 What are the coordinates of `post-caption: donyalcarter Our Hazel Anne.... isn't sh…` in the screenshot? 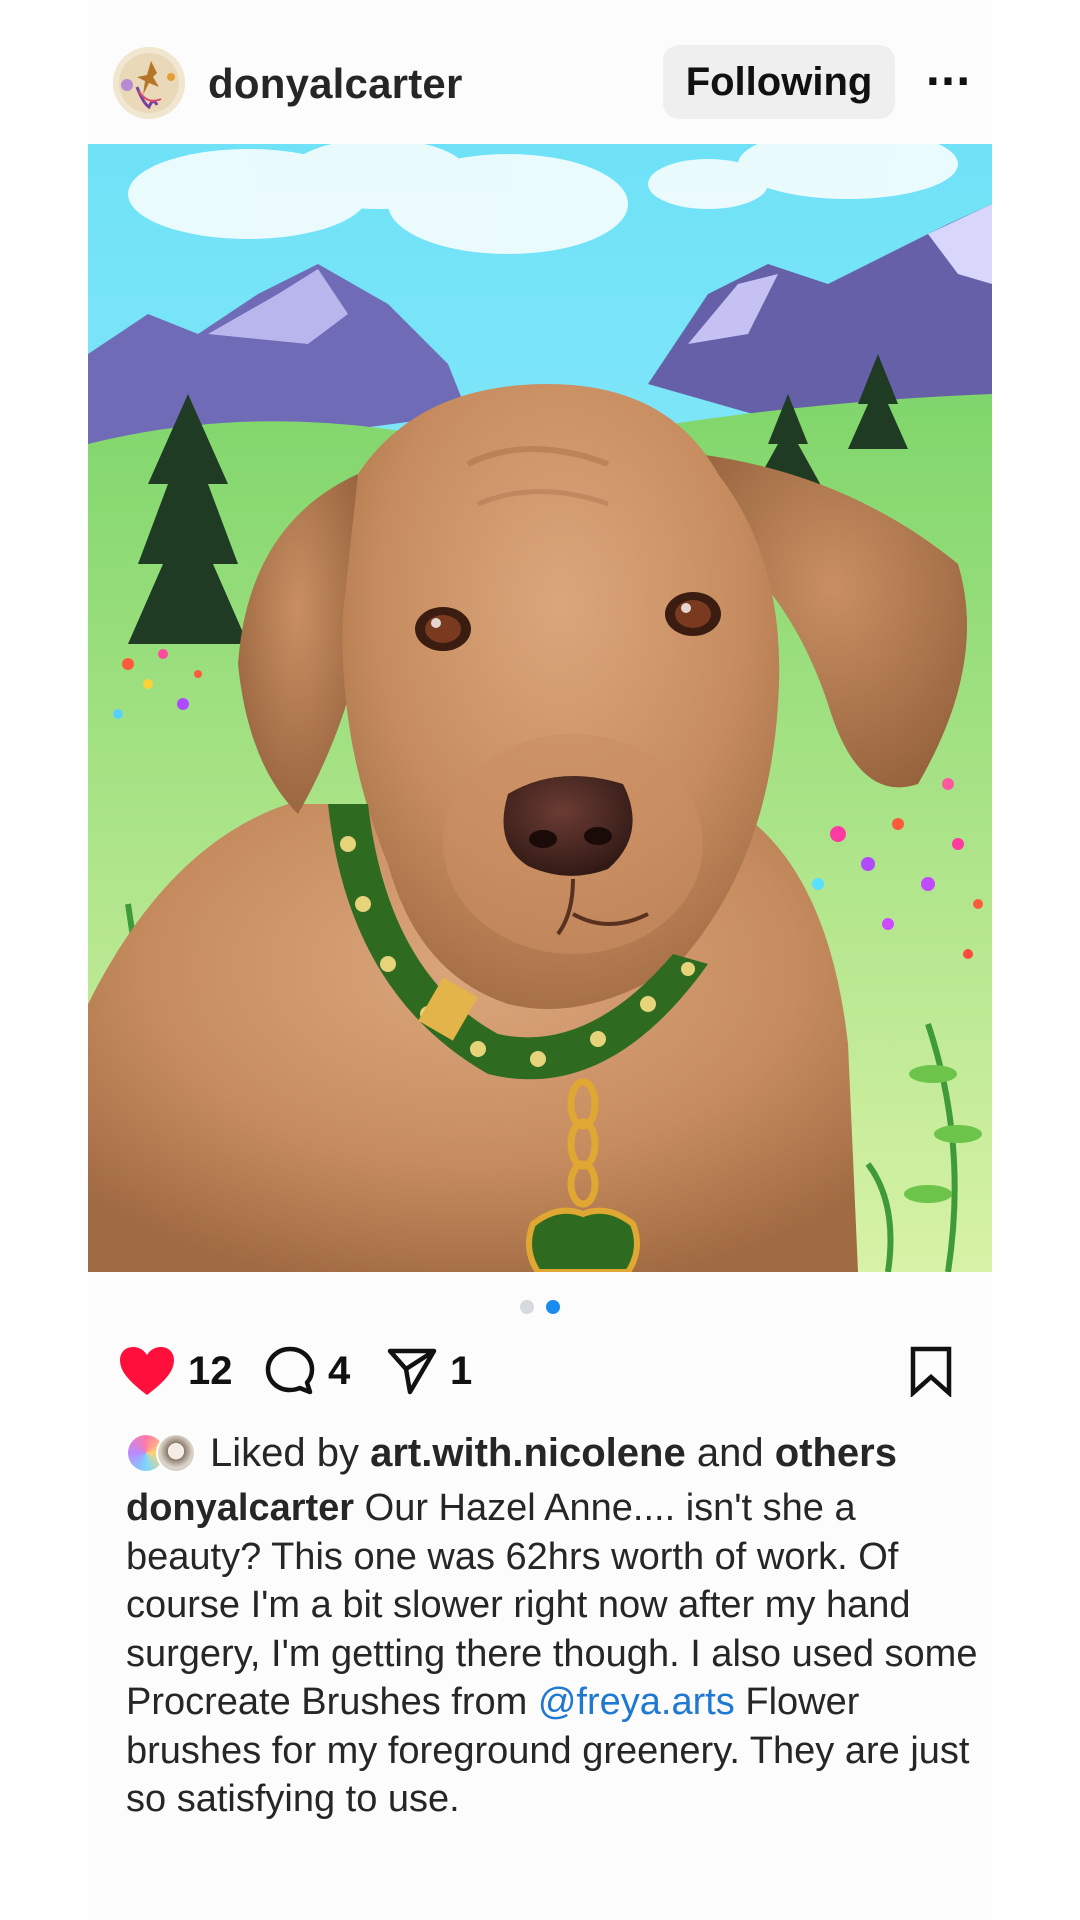 It's located at (556, 1654).